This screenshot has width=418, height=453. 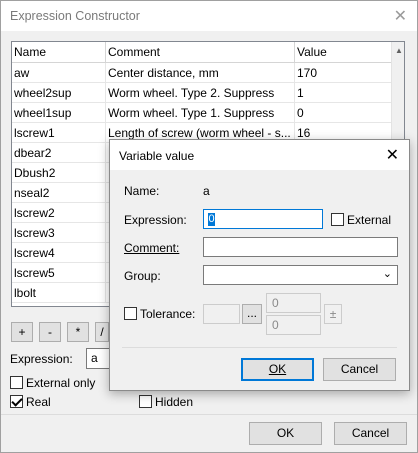 What do you see at coordinates (285, 433) in the screenshot?
I see `ok-button: OK` at bounding box center [285, 433].